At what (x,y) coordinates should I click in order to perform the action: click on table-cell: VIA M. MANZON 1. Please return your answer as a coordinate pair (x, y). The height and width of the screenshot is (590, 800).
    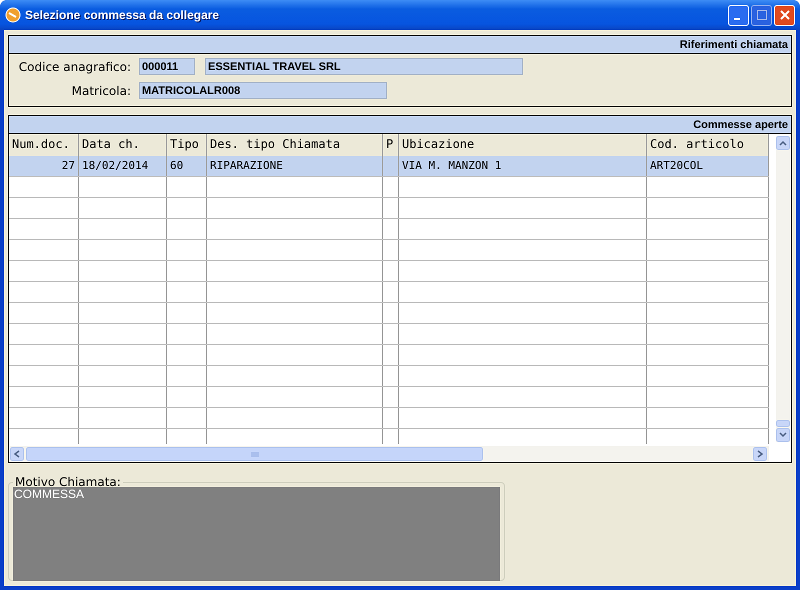
    Looking at the image, I should click on (523, 166).